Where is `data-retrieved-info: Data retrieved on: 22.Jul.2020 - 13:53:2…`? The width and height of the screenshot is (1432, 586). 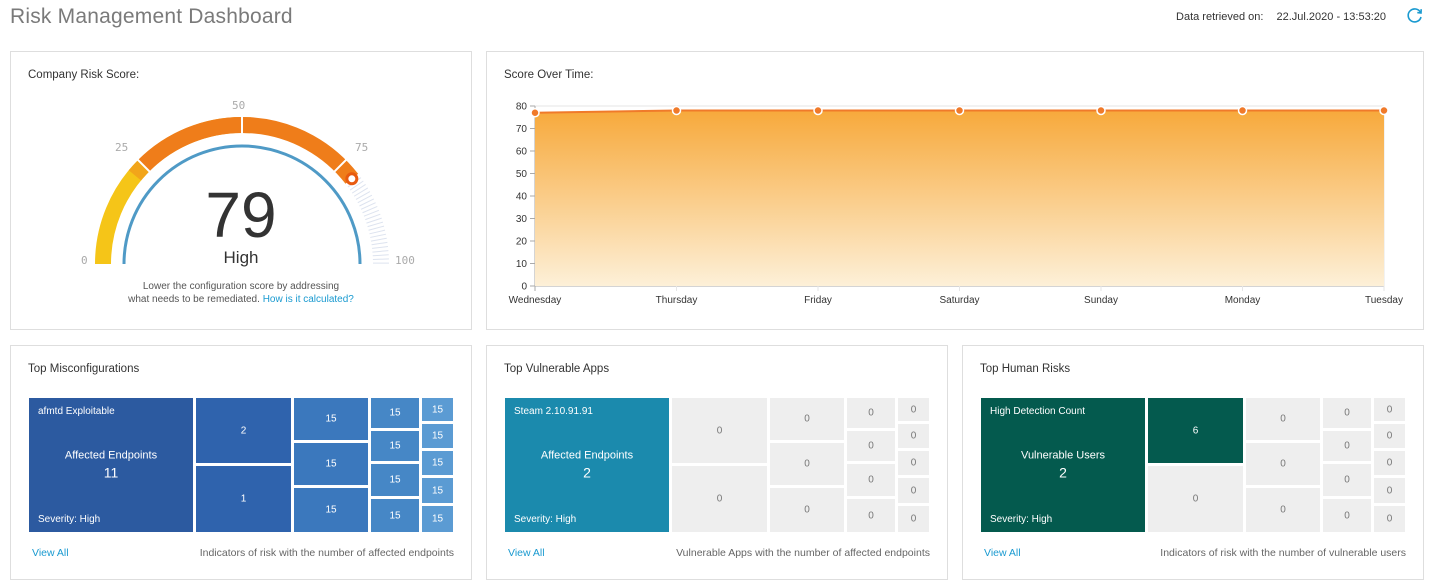
data-retrieved-info: Data retrieved on: 22.Jul.2020 - 13:53:2… is located at coordinates (1281, 17).